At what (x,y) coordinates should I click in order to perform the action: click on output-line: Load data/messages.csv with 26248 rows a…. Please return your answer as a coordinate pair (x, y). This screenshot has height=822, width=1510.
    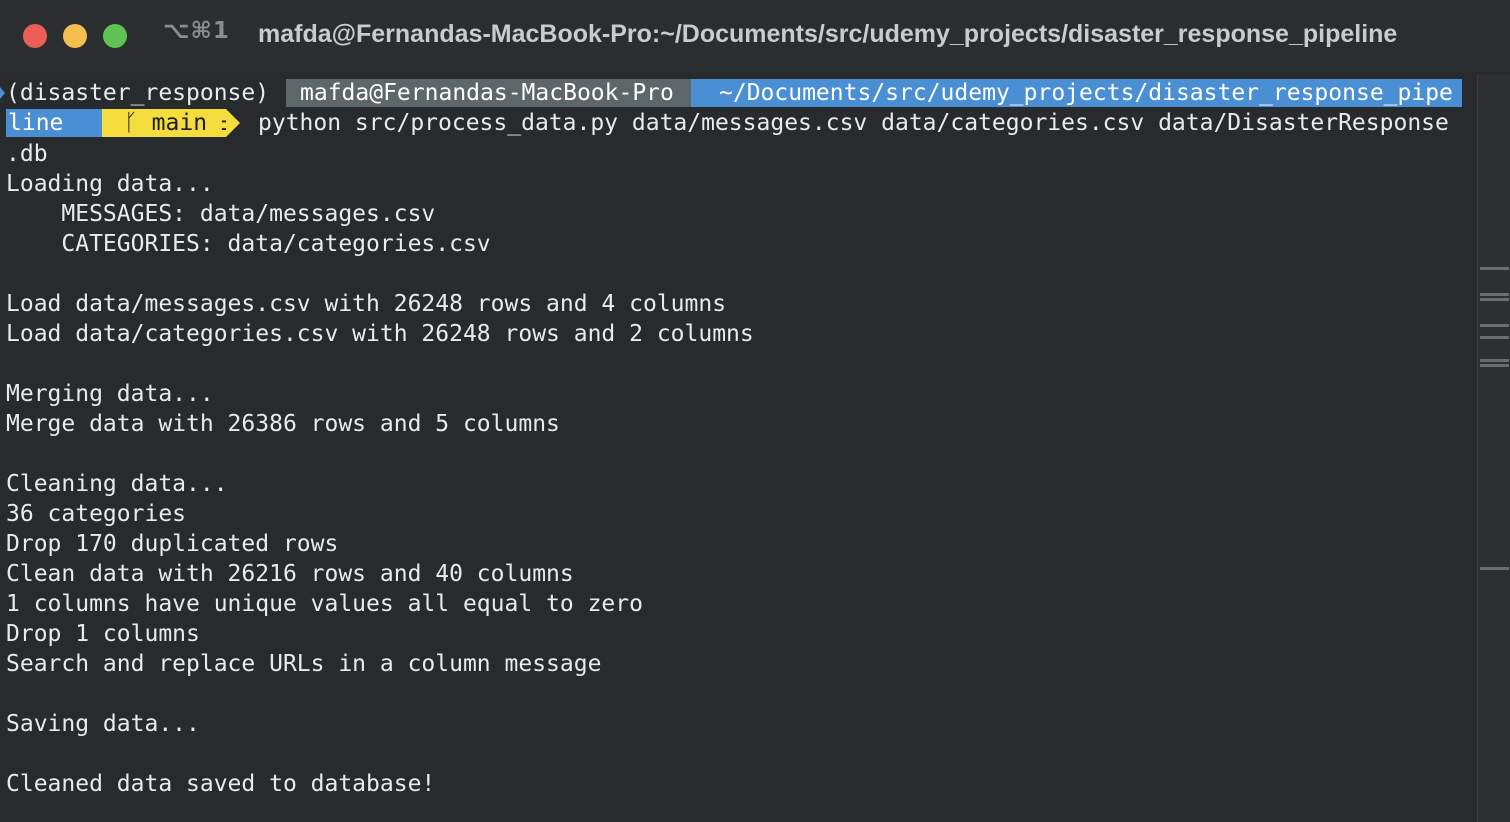
    Looking at the image, I should click on (366, 304).